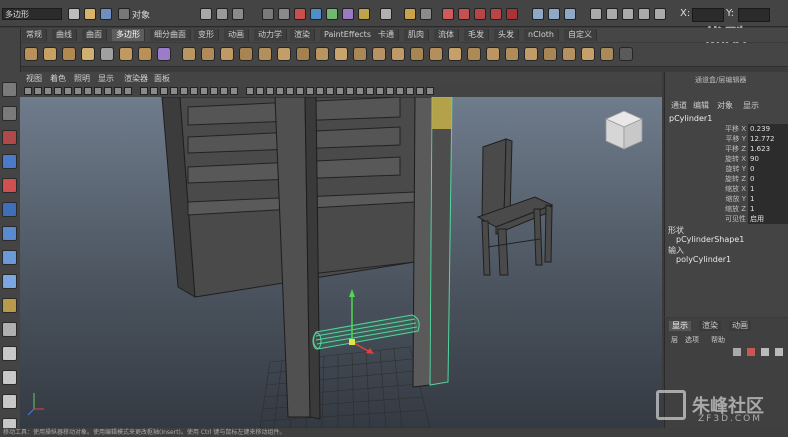 This screenshot has width=788, height=437. What do you see at coordinates (9, 89) in the screenshot?
I see `select-tool-icon` at bounding box center [9, 89].